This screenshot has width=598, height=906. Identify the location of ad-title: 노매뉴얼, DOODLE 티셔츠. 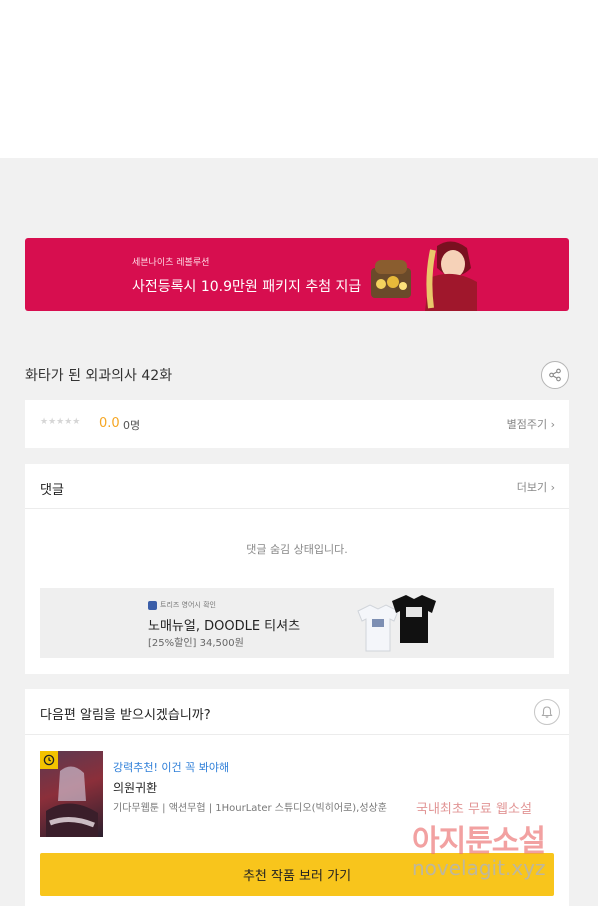
(224, 626).